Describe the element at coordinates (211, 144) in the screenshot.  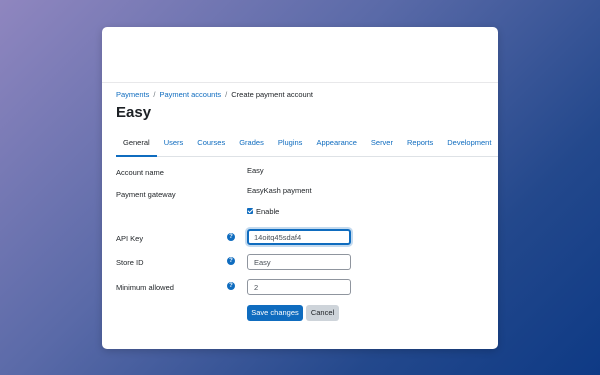
I see `tab-courses: Courses` at that location.